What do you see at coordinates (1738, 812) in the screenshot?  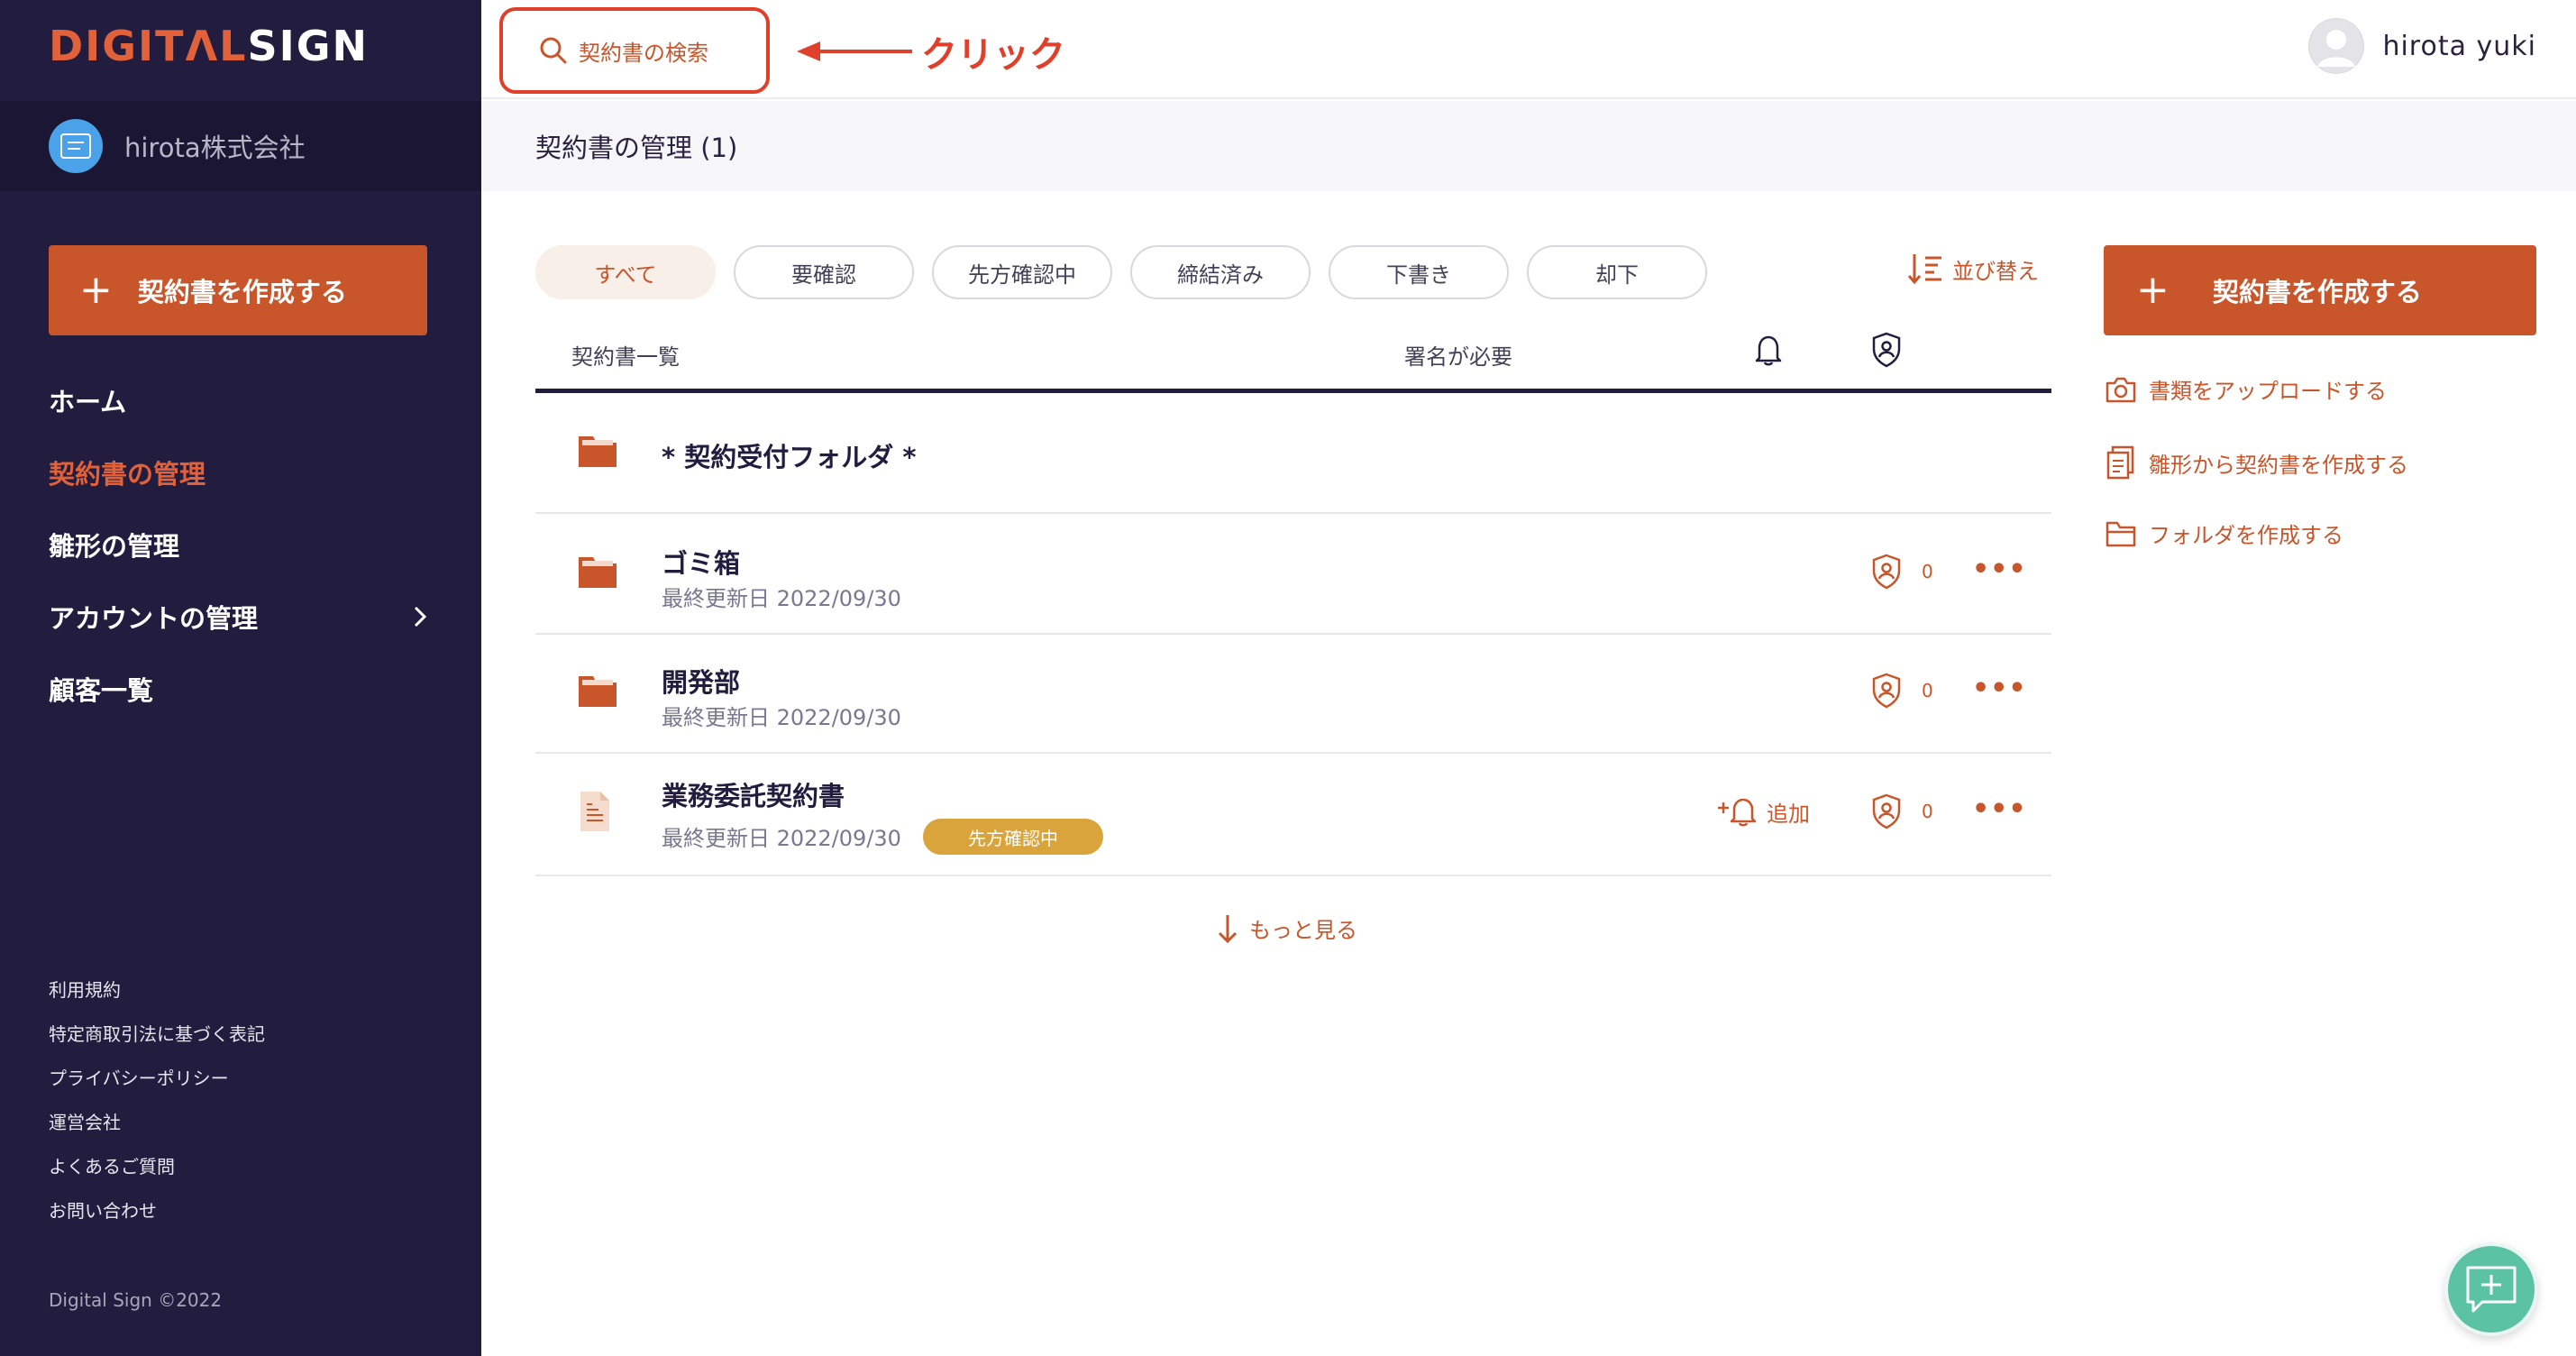 I see `bell-plus-icon` at bounding box center [1738, 812].